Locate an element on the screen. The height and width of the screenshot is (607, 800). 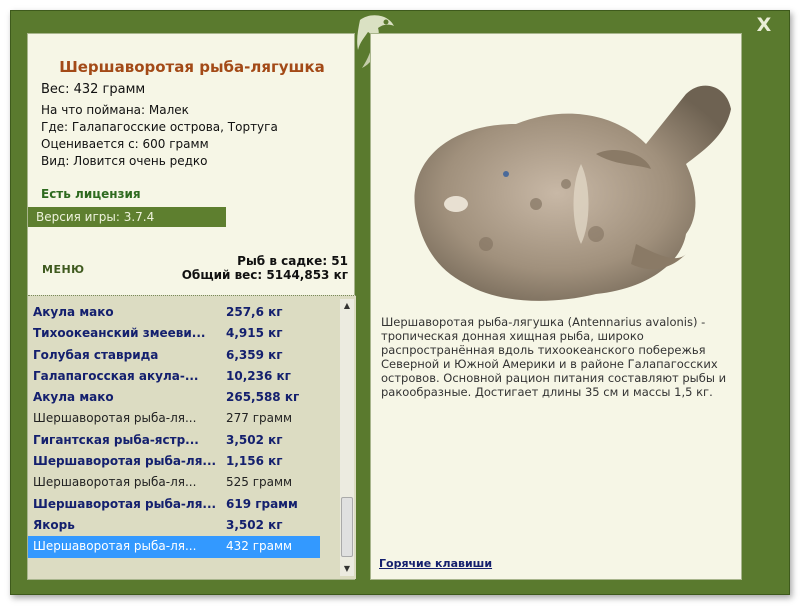
fish-count: Рыб в садке: 51 is located at coordinates (292, 261).